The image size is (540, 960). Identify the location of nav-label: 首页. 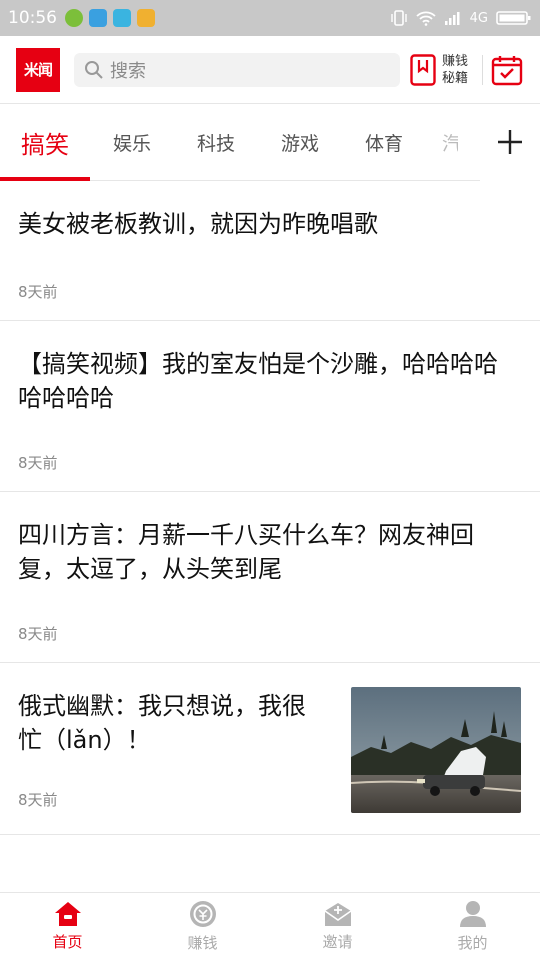
(67, 942).